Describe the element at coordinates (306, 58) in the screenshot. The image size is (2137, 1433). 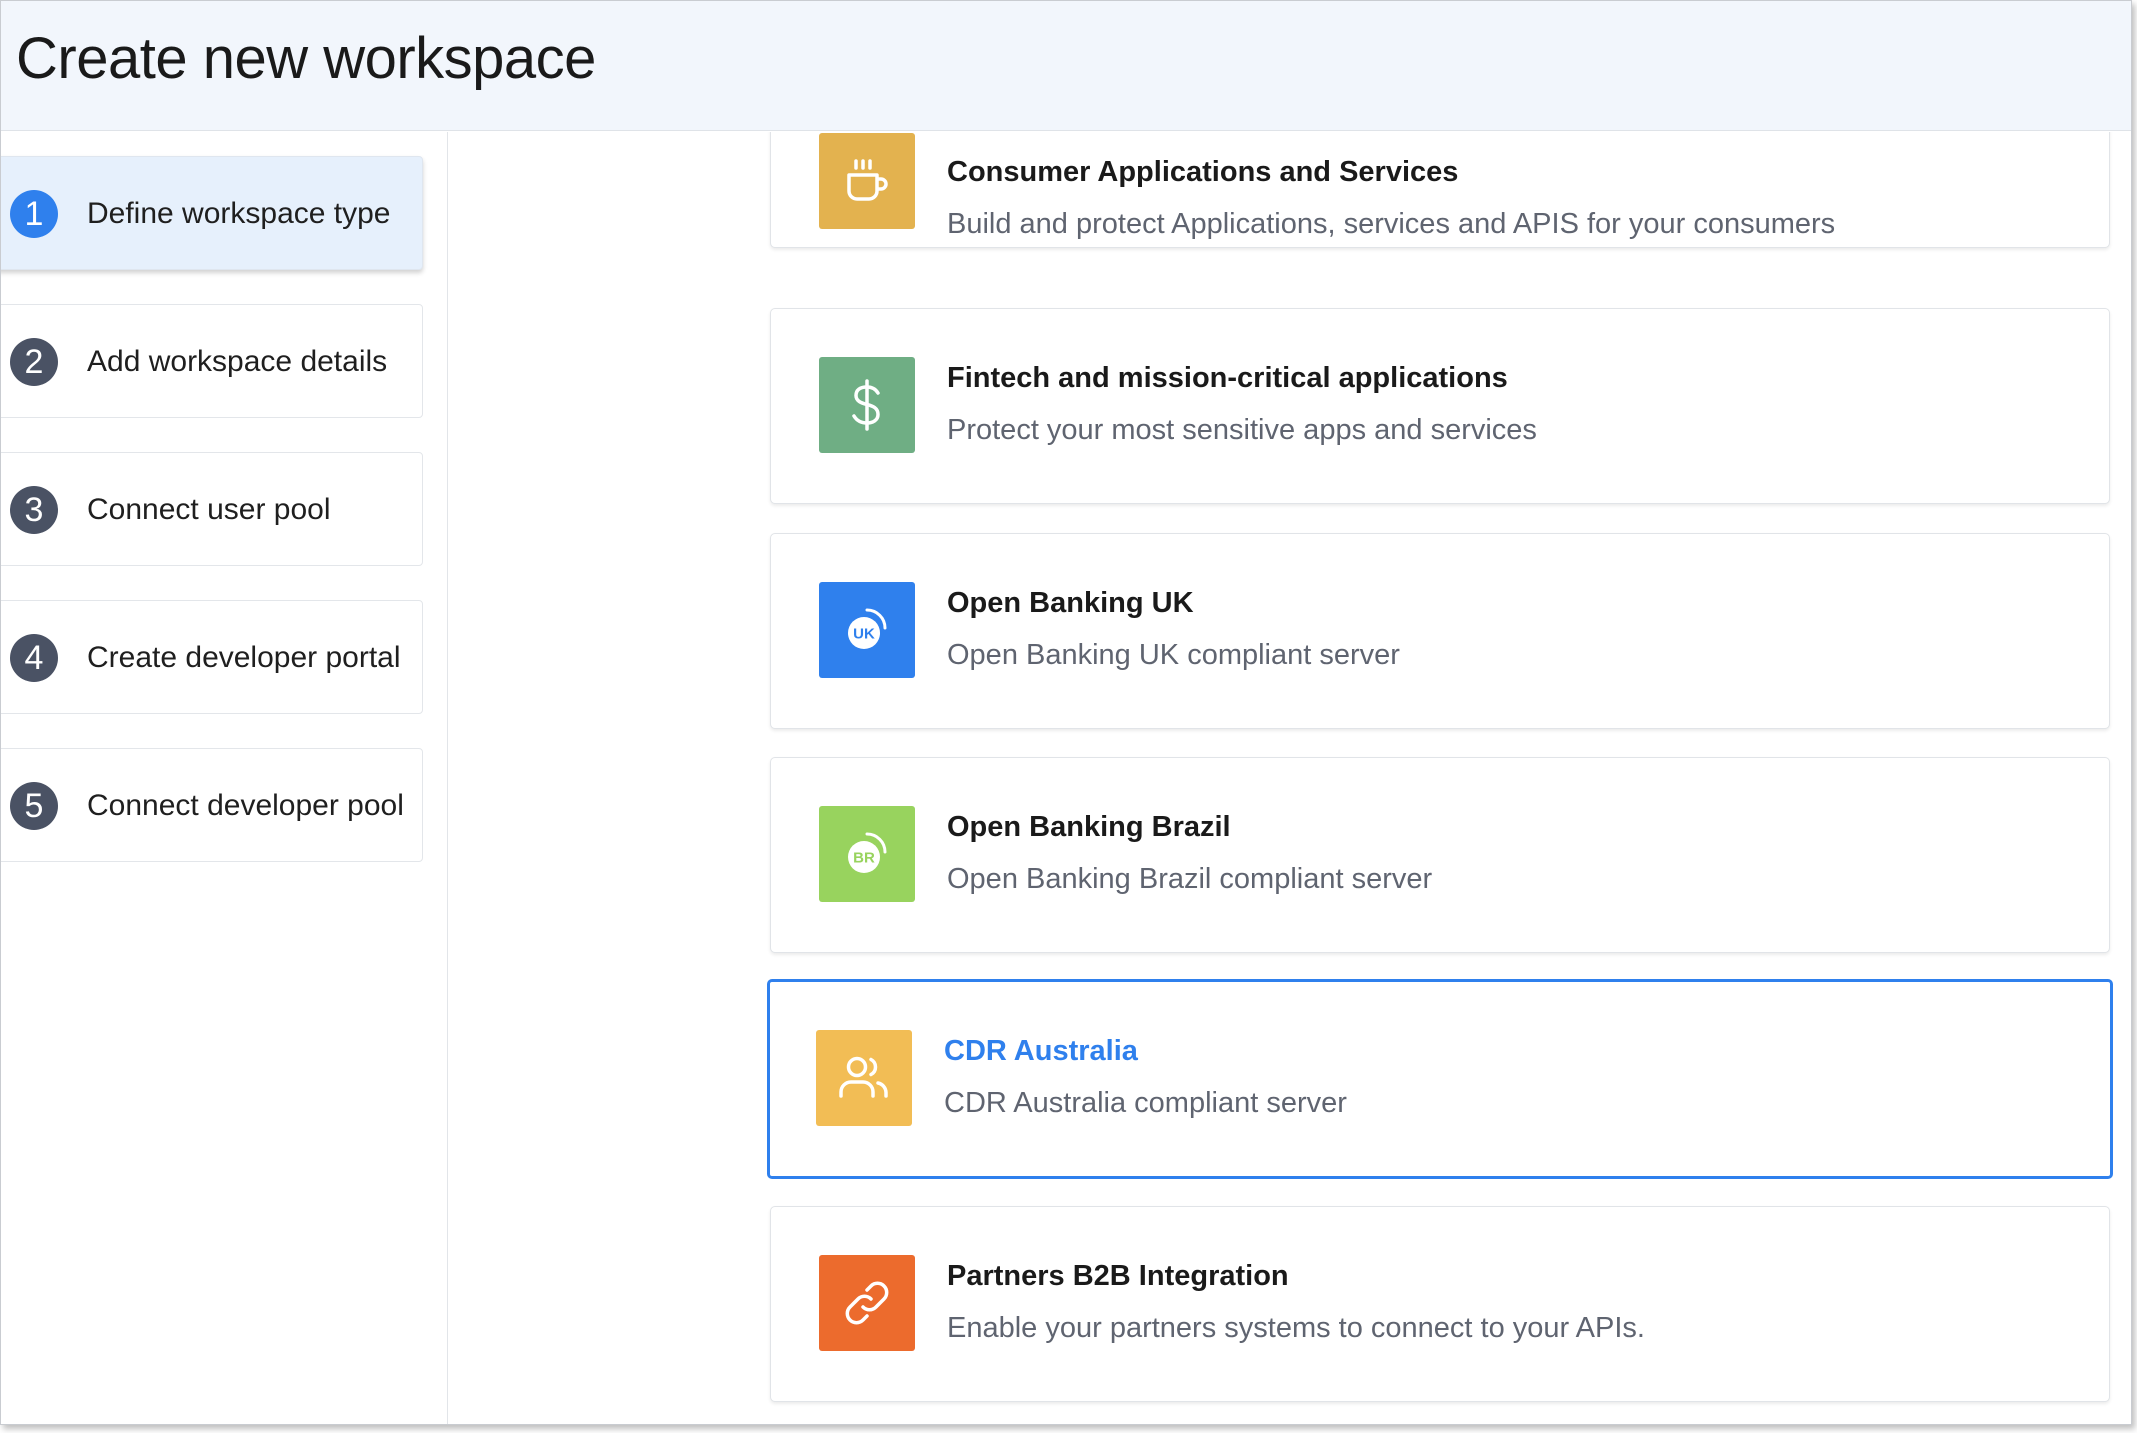
I see `page-title: Create new workspace` at that location.